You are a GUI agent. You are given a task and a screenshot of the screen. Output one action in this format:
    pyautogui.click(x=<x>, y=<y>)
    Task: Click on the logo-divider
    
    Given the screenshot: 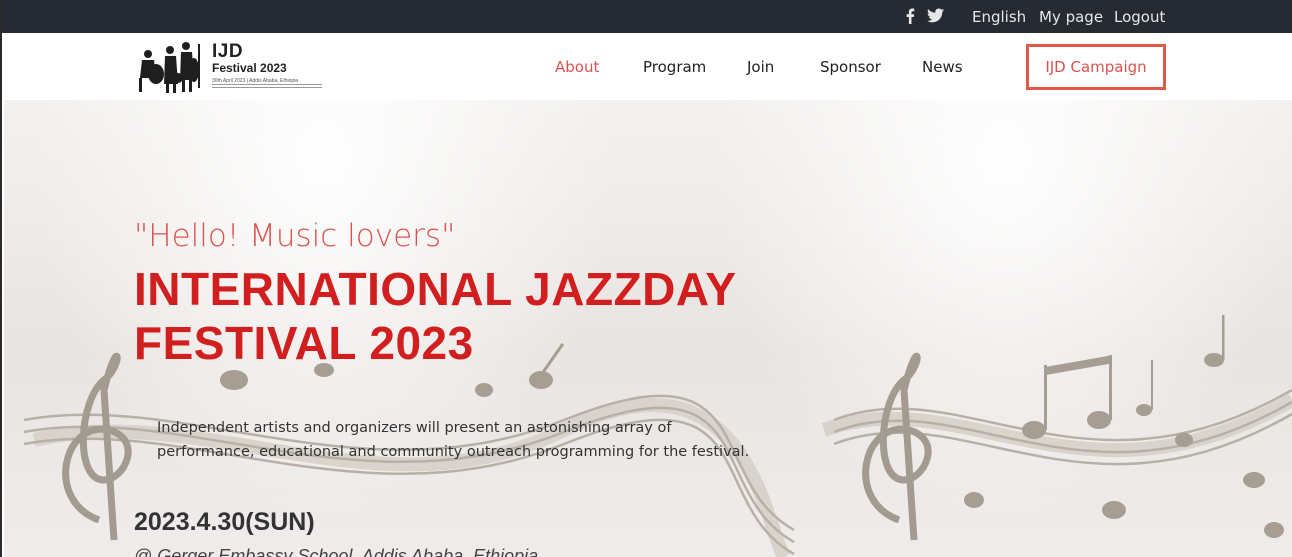 What is the action you would take?
    pyautogui.click(x=267, y=86)
    